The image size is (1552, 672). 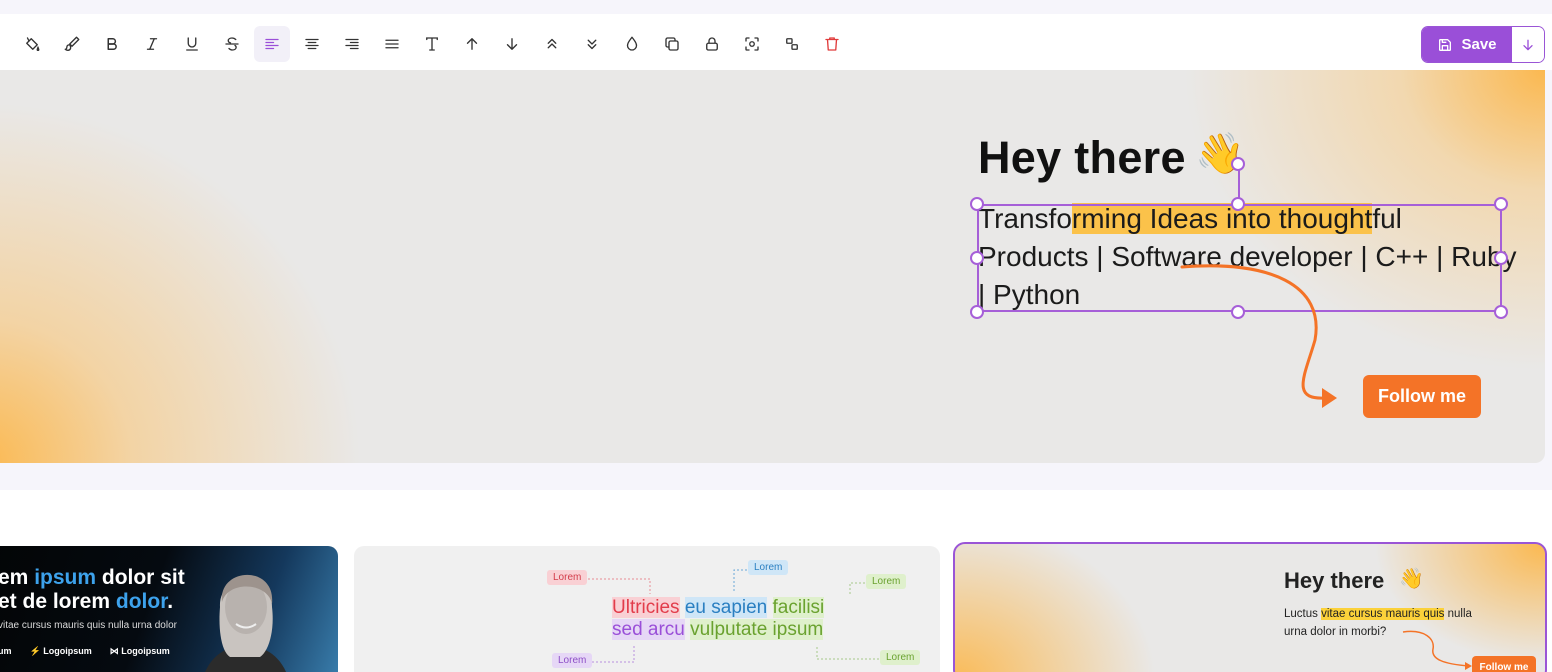 What do you see at coordinates (1504, 664) in the screenshot?
I see `card3-follow-button: Follow me` at bounding box center [1504, 664].